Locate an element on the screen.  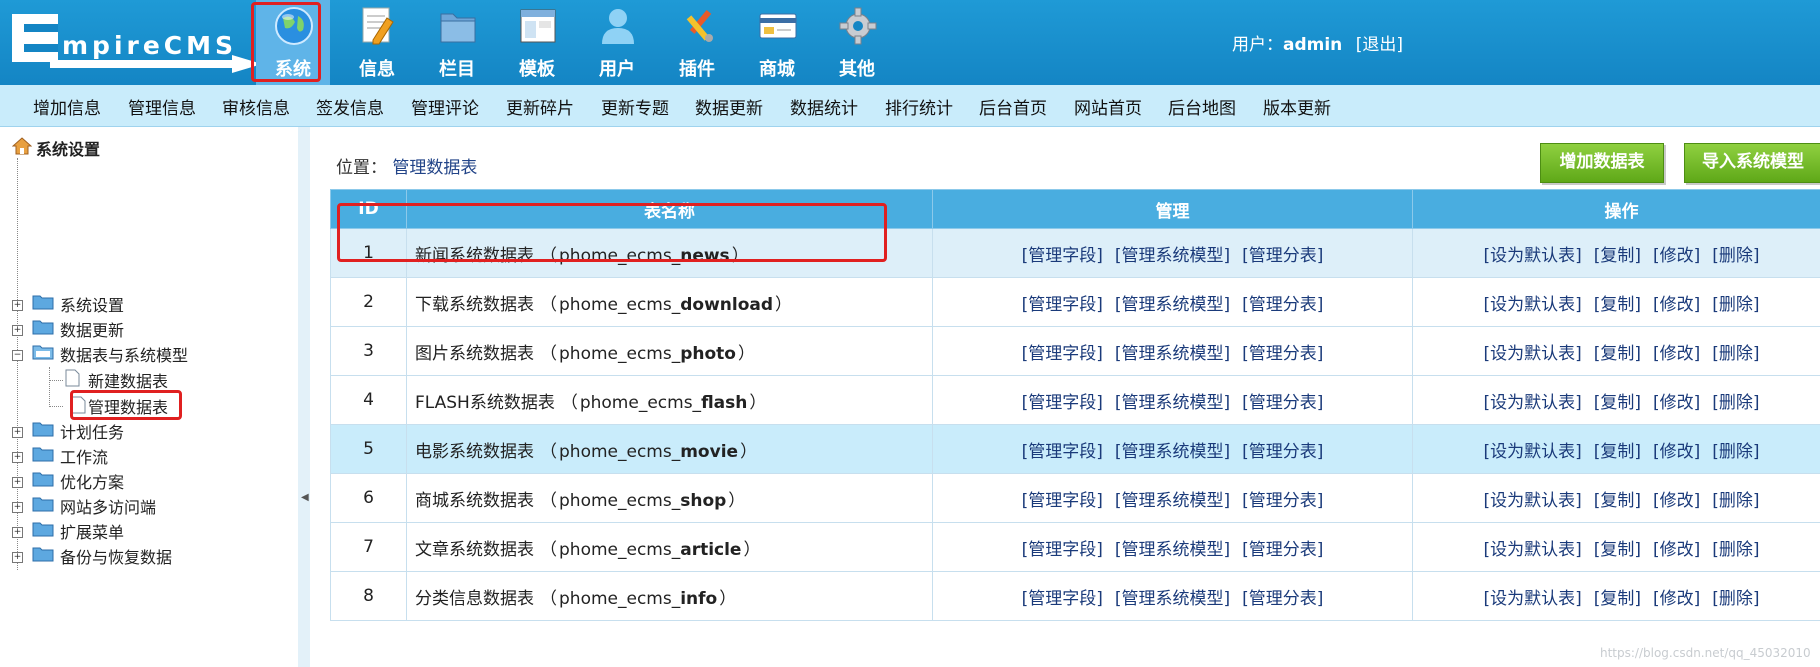
subnav-rank-stats: 排行统计 is located at coordinates (919, 106).